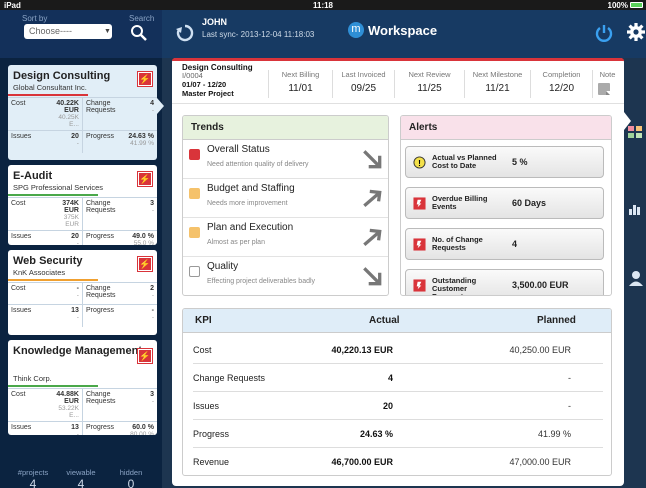 The width and height of the screenshot is (646, 488). Describe the element at coordinates (372, 198) in the screenshot. I see `arrow-up-right-icon` at that location.